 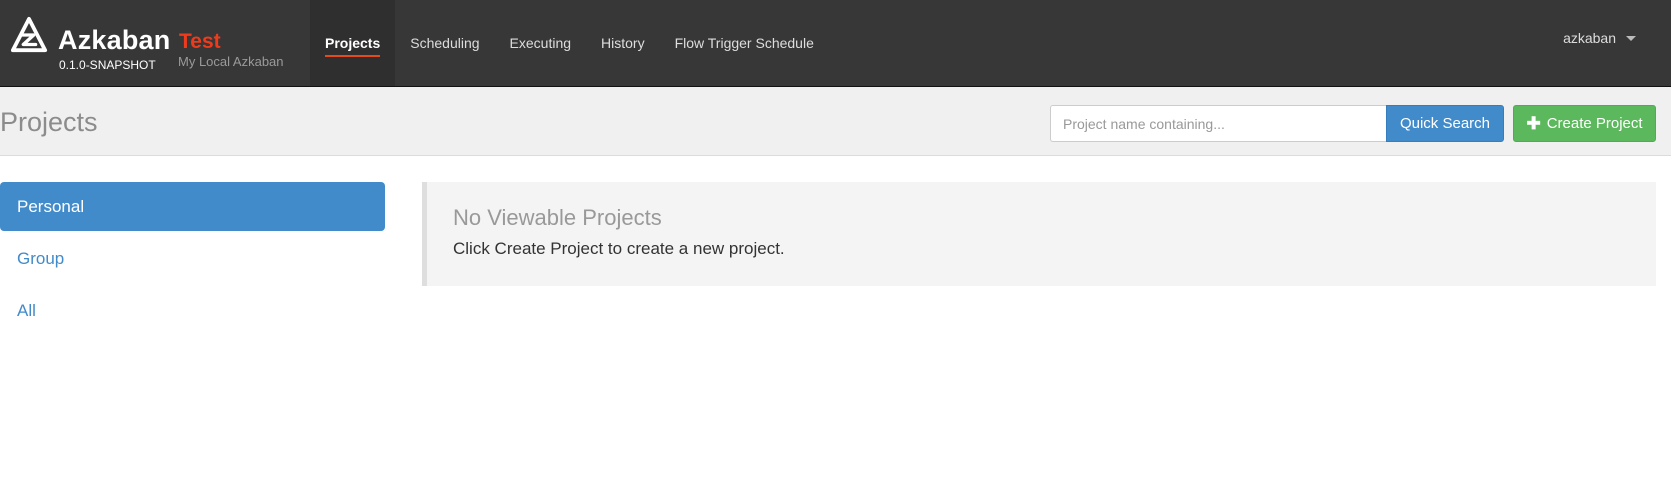 I want to click on nav-executing: Executing, so click(x=540, y=43).